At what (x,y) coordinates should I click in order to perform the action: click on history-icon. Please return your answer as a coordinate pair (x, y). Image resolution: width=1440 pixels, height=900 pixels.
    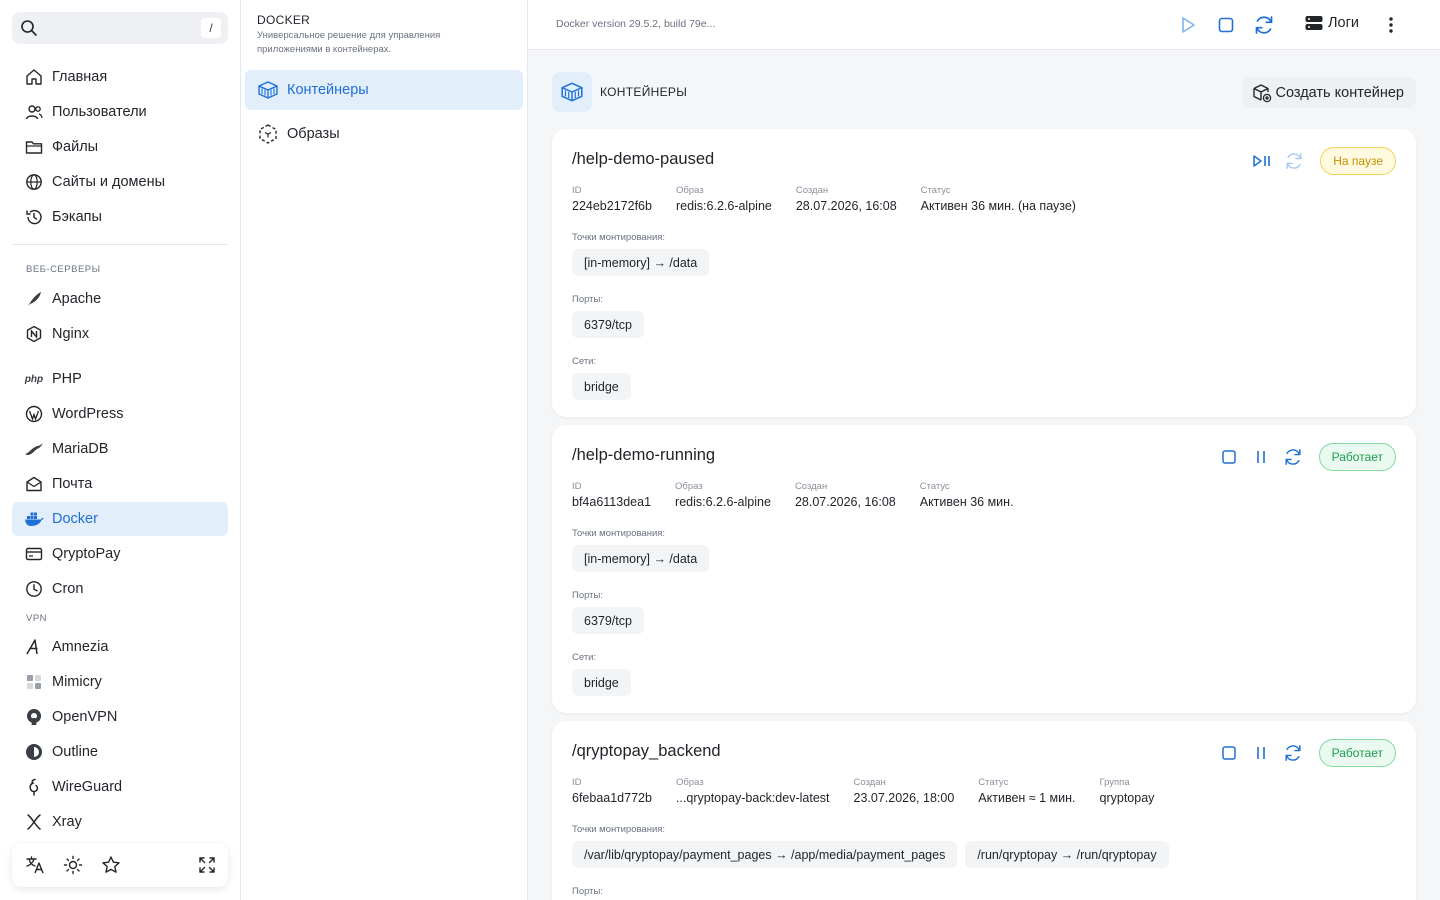
    Looking at the image, I should click on (34, 217).